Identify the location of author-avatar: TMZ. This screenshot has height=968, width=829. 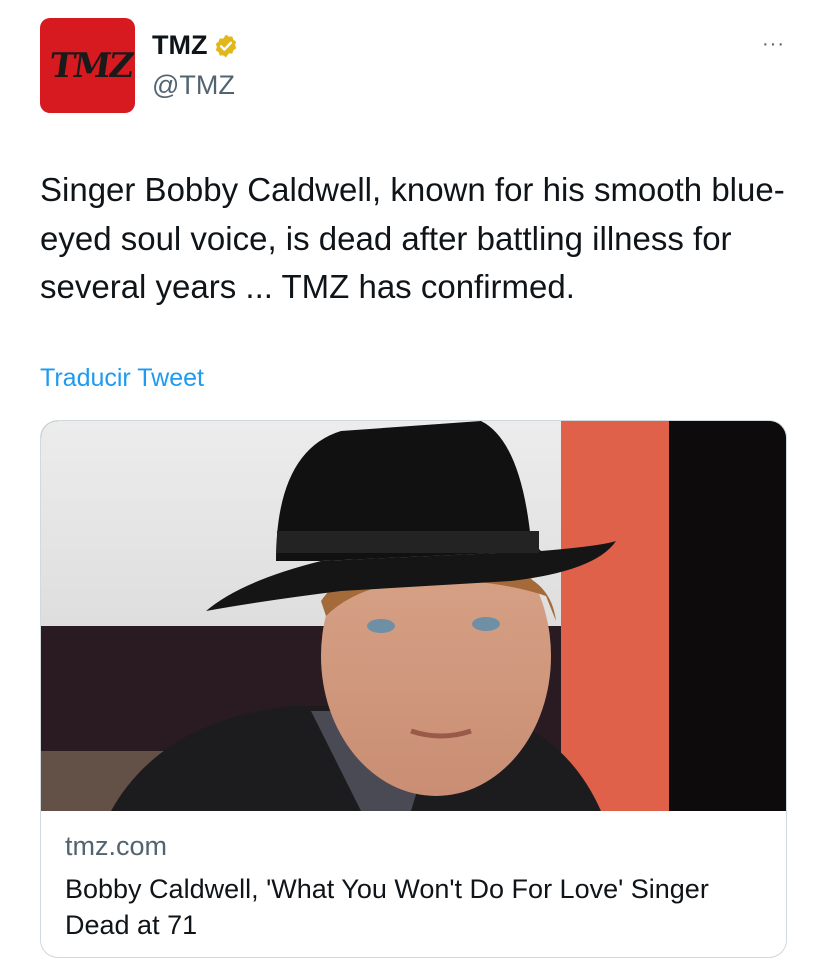
(87, 65).